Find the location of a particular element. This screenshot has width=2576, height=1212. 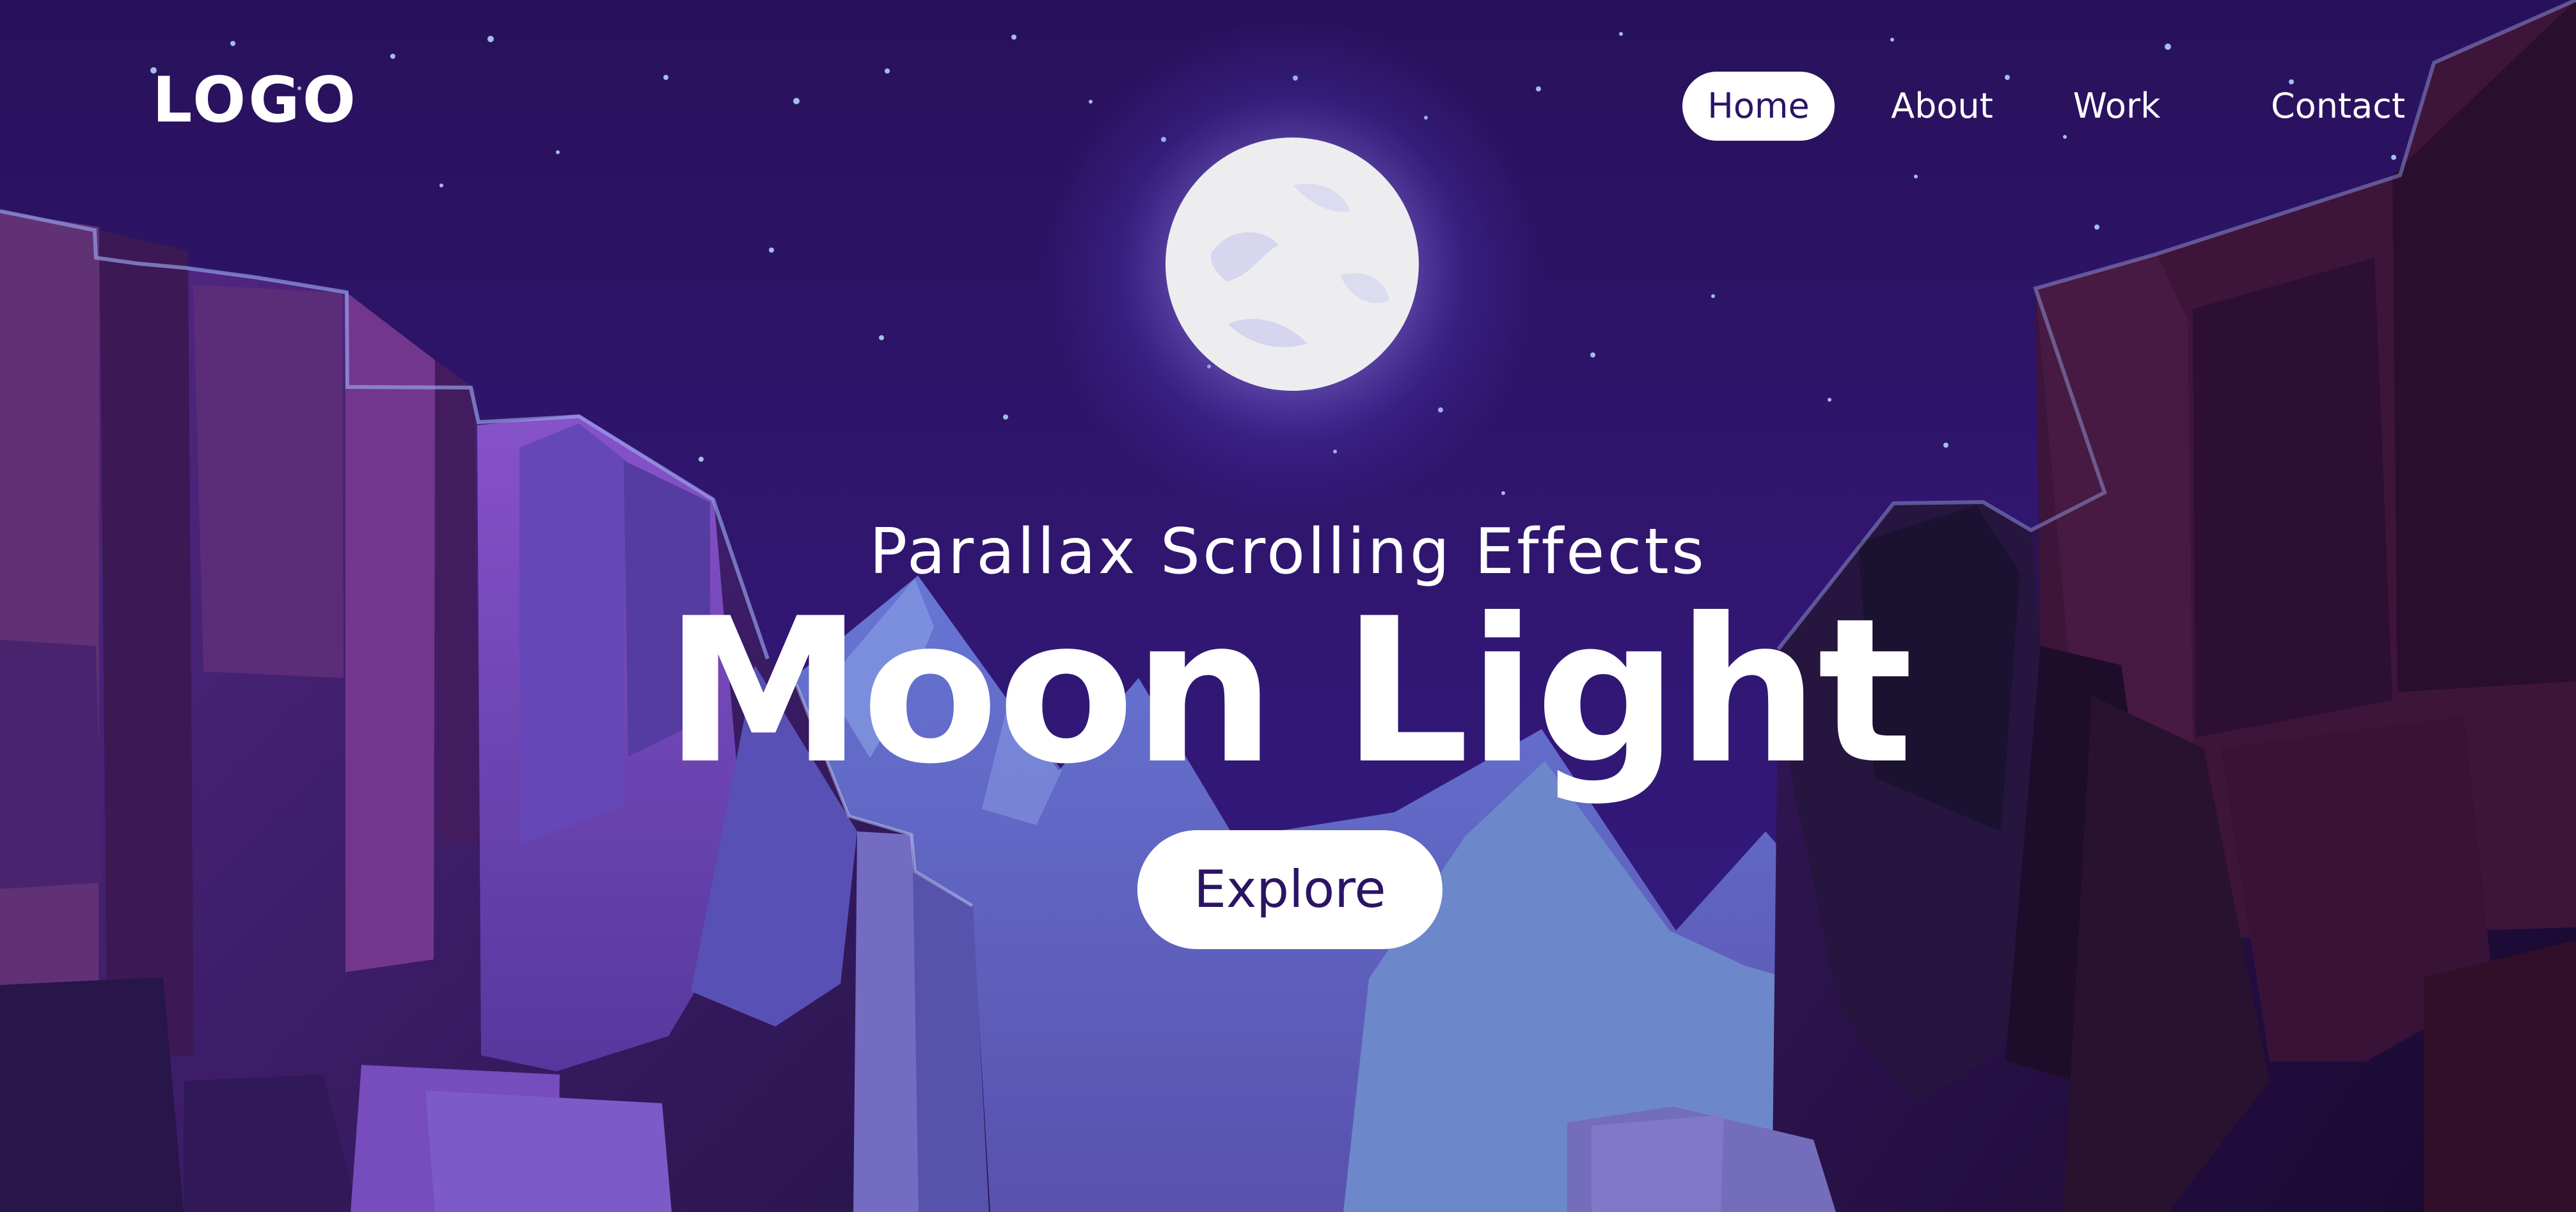

nav-item-home: Home is located at coordinates (1758, 106).